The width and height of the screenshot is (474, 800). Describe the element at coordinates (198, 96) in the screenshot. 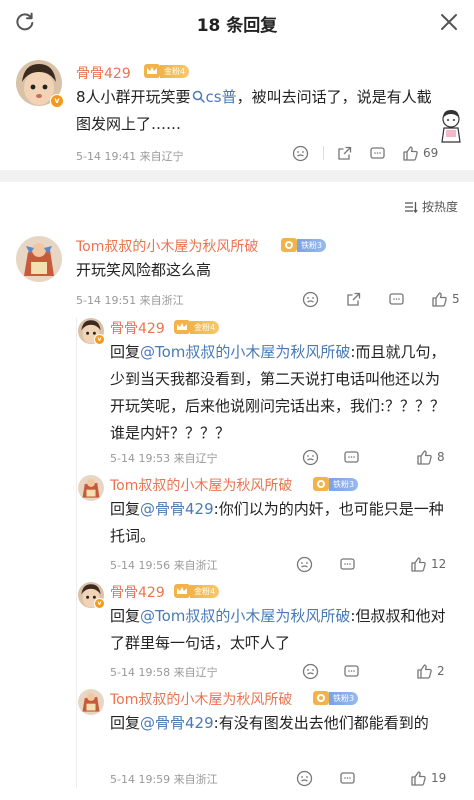

I see `search-icon` at that location.